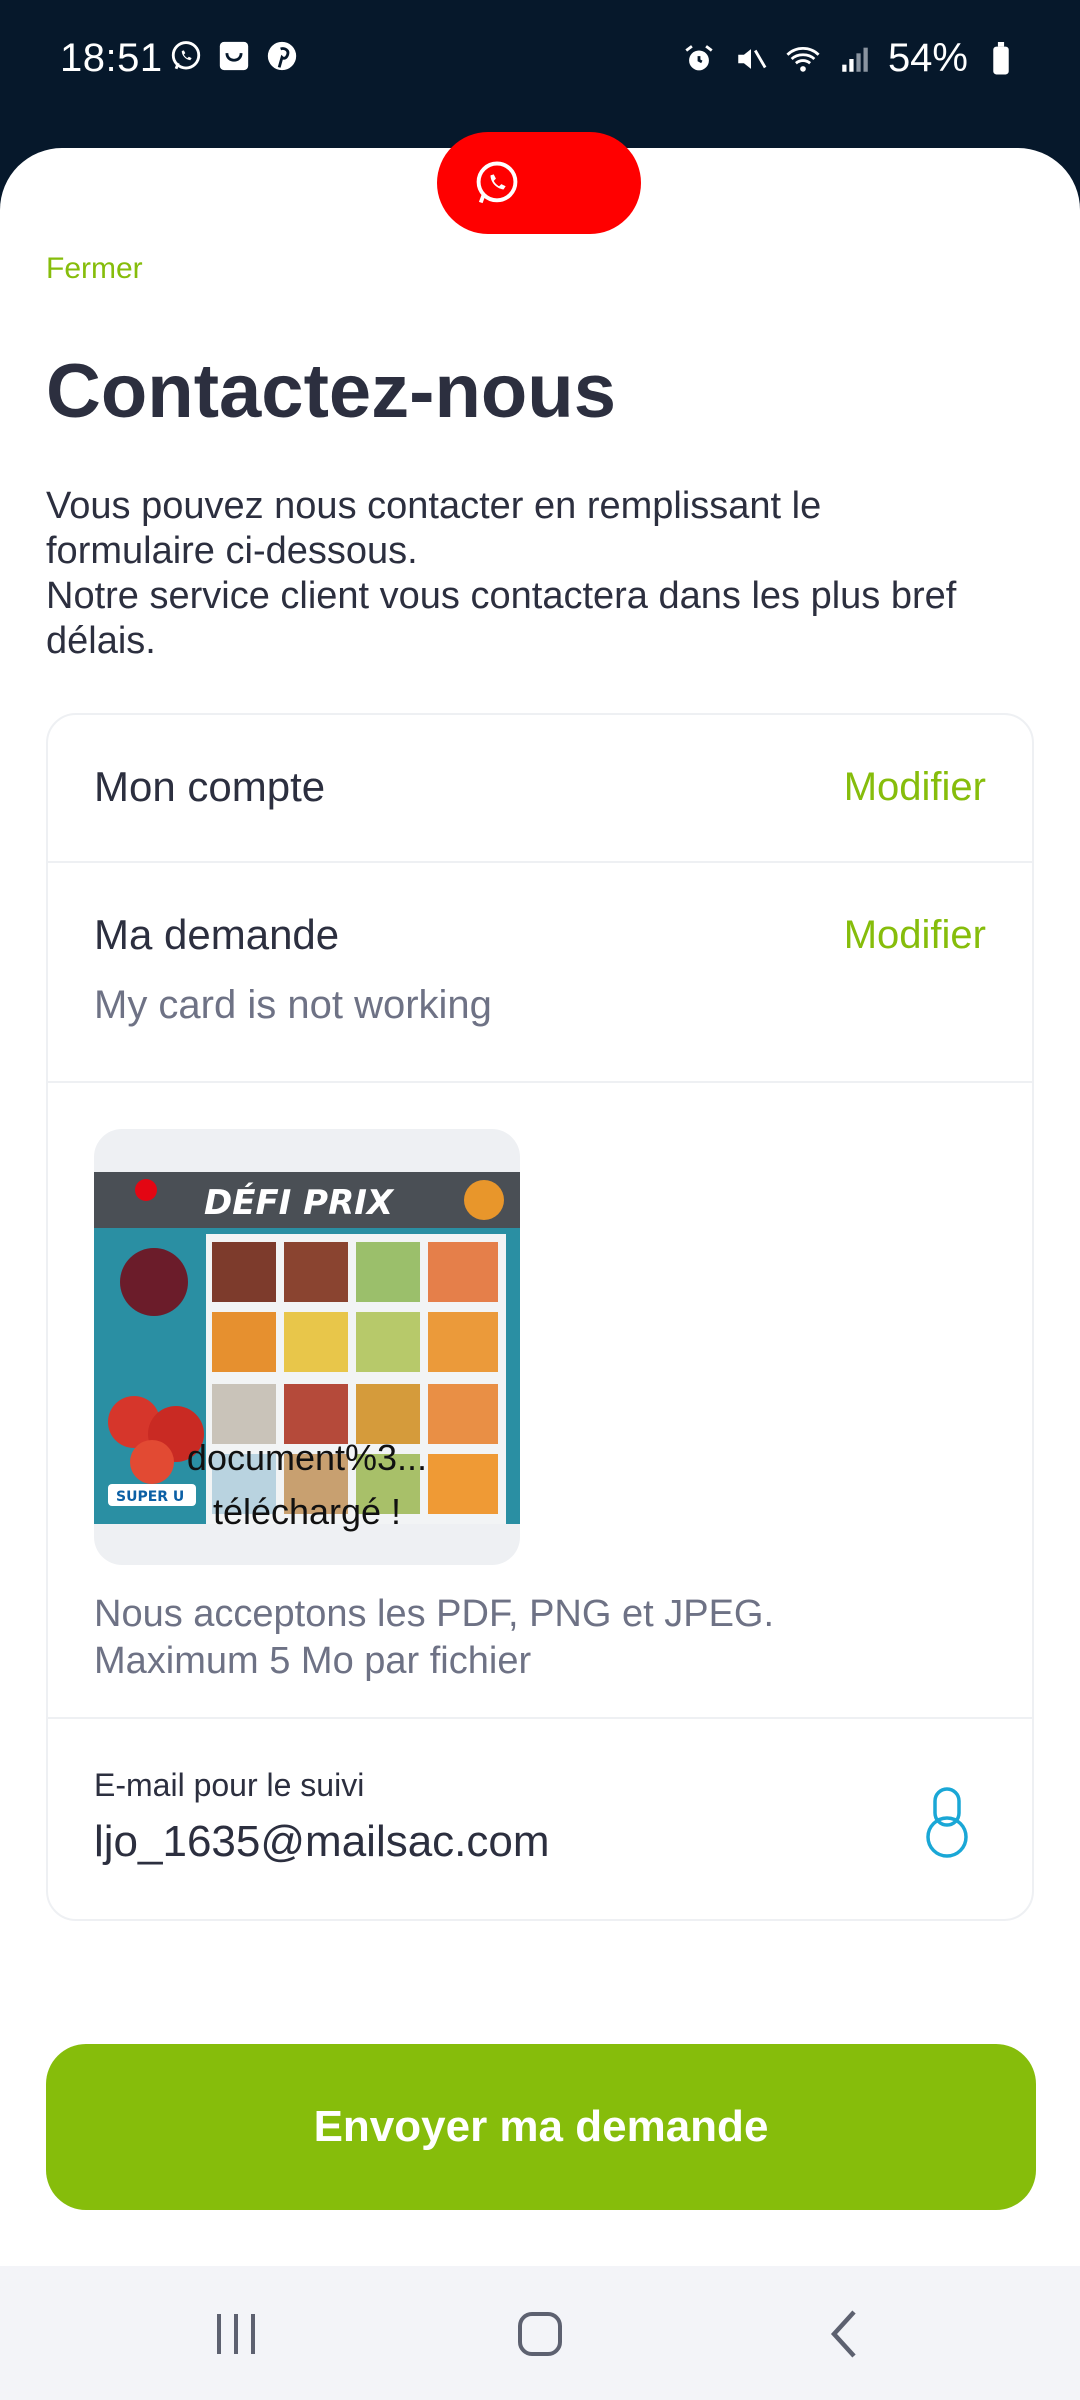 The height and width of the screenshot is (2400, 1080). I want to click on home-icon, so click(540, 2334).